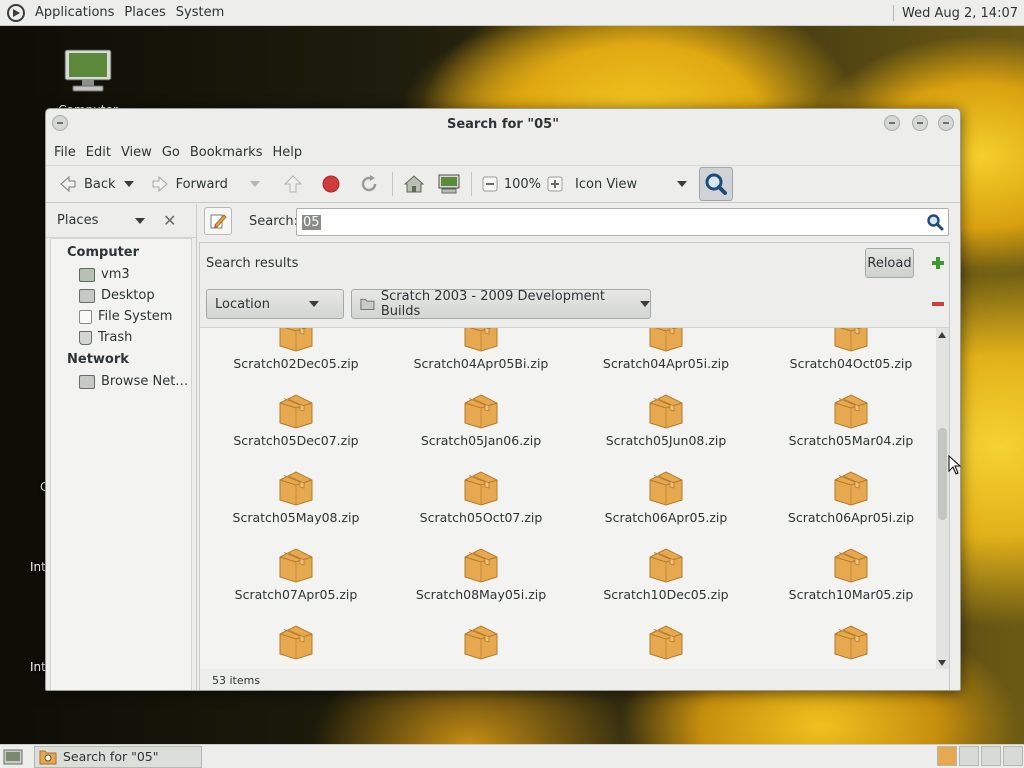 Image resolution: width=1024 pixels, height=768 pixels. Describe the element at coordinates (851, 349) in the screenshot. I see `file-item: Scratch04Oct05.zip` at that location.